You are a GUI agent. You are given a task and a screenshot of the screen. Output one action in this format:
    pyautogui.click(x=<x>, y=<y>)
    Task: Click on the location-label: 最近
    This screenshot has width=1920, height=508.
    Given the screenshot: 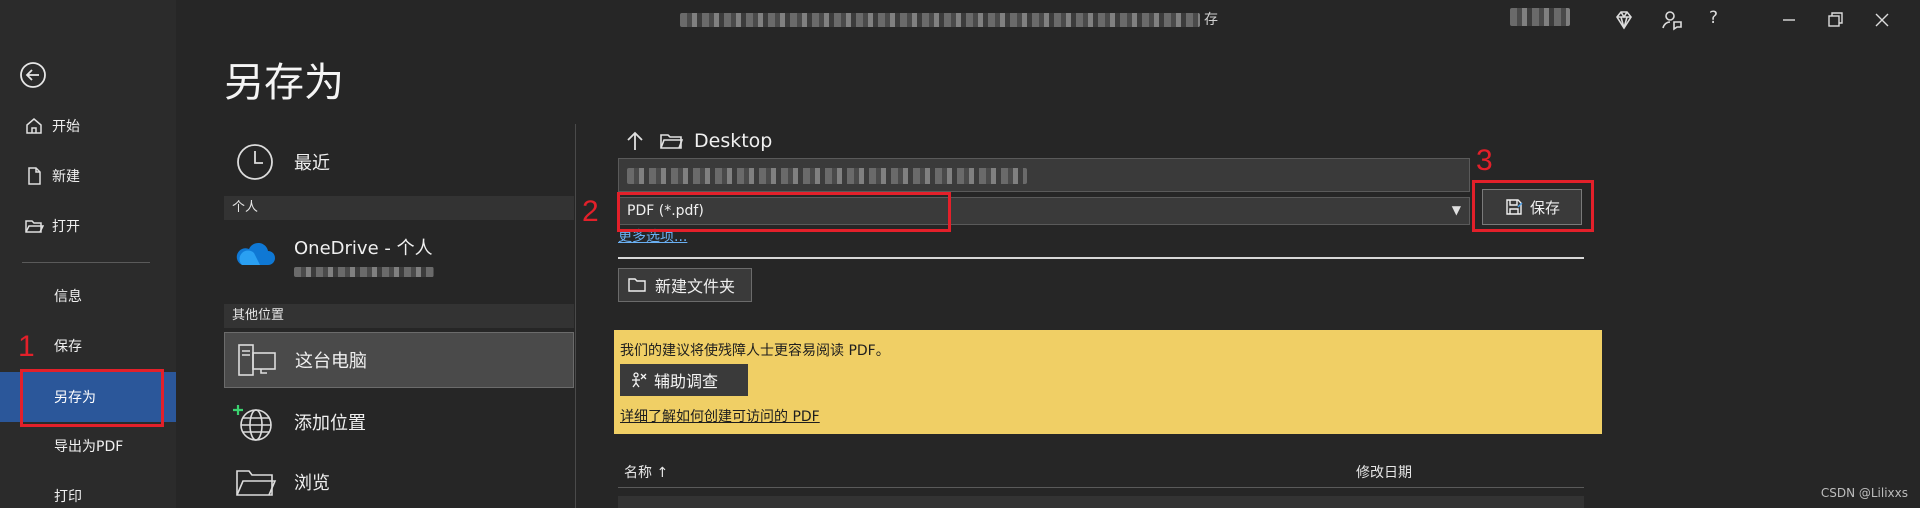 What is the action you would take?
    pyautogui.click(x=312, y=163)
    